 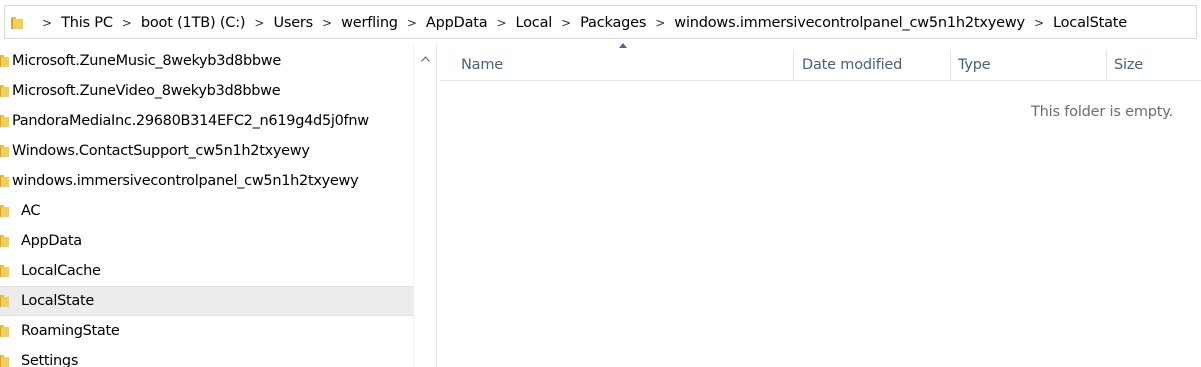 I want to click on nav-item-label: LocalCache, so click(x=61, y=271).